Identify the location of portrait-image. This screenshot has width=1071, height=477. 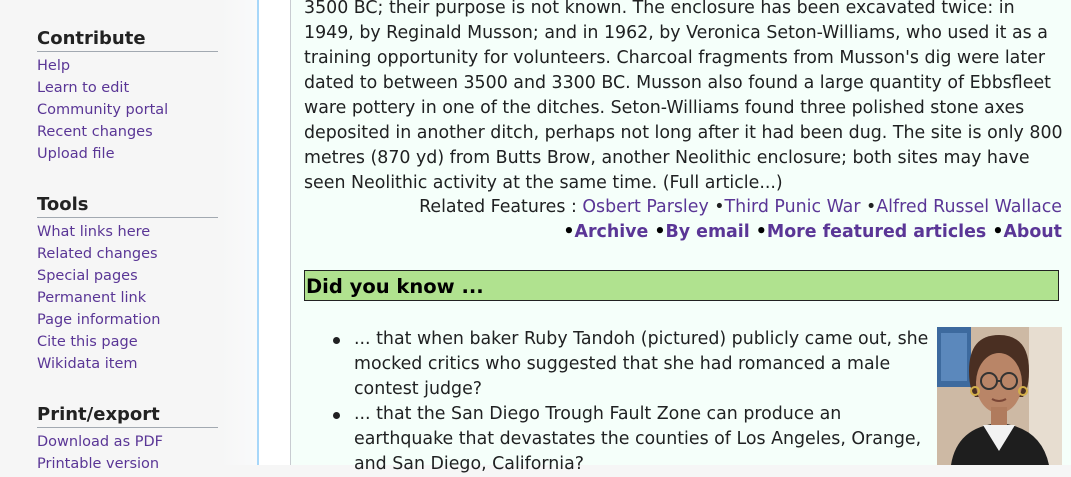
(999, 396).